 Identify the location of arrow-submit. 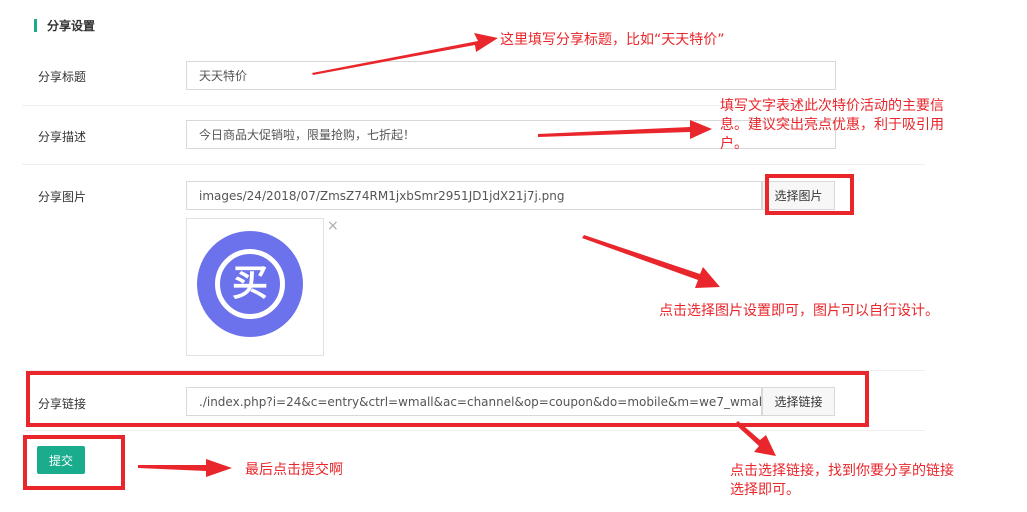
(185, 468).